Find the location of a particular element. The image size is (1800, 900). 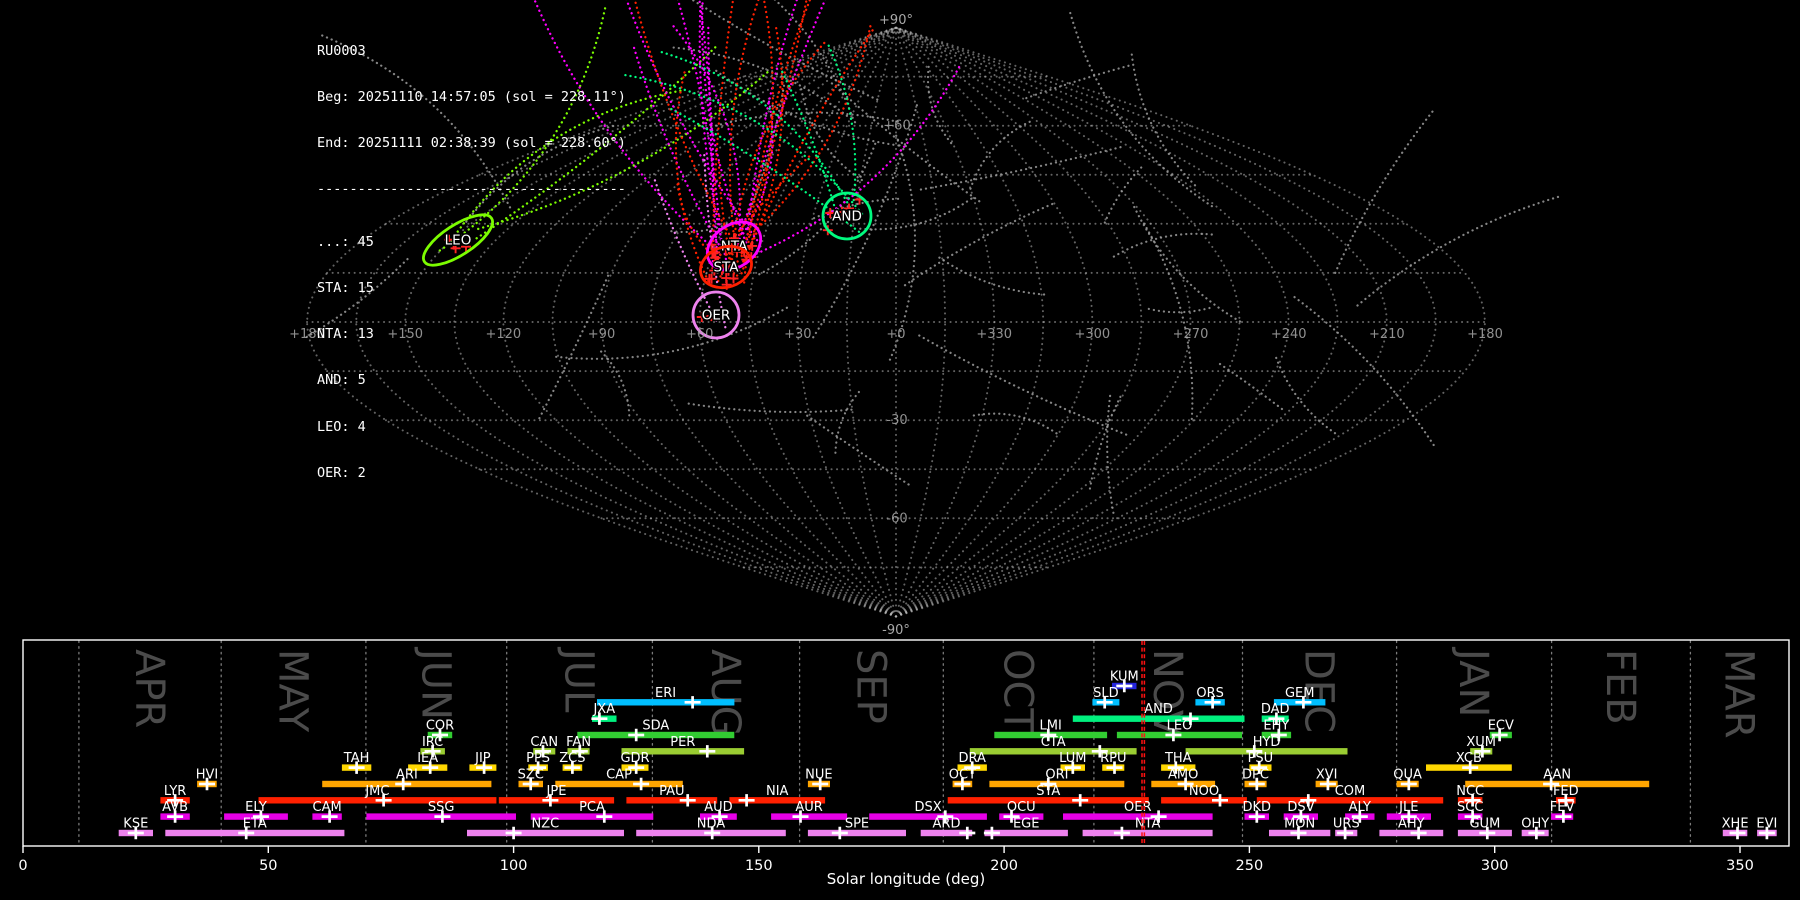

shower-JIP: JIP is located at coordinates (483, 762).